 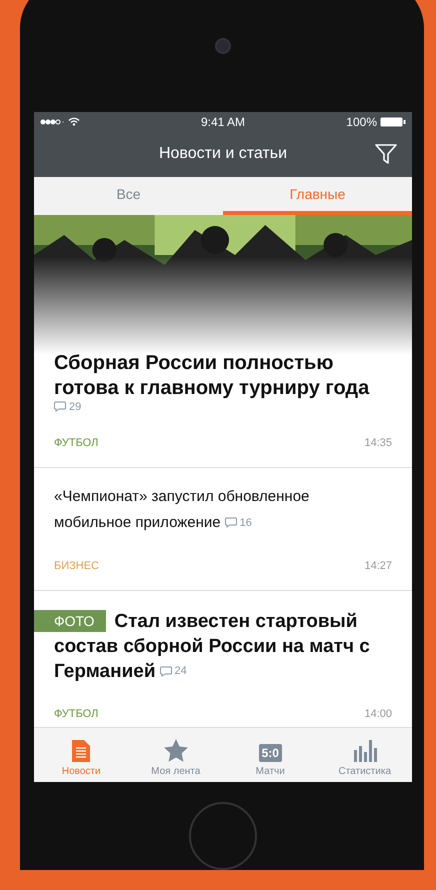 I want to click on headline-line: Германией, so click(x=105, y=671).